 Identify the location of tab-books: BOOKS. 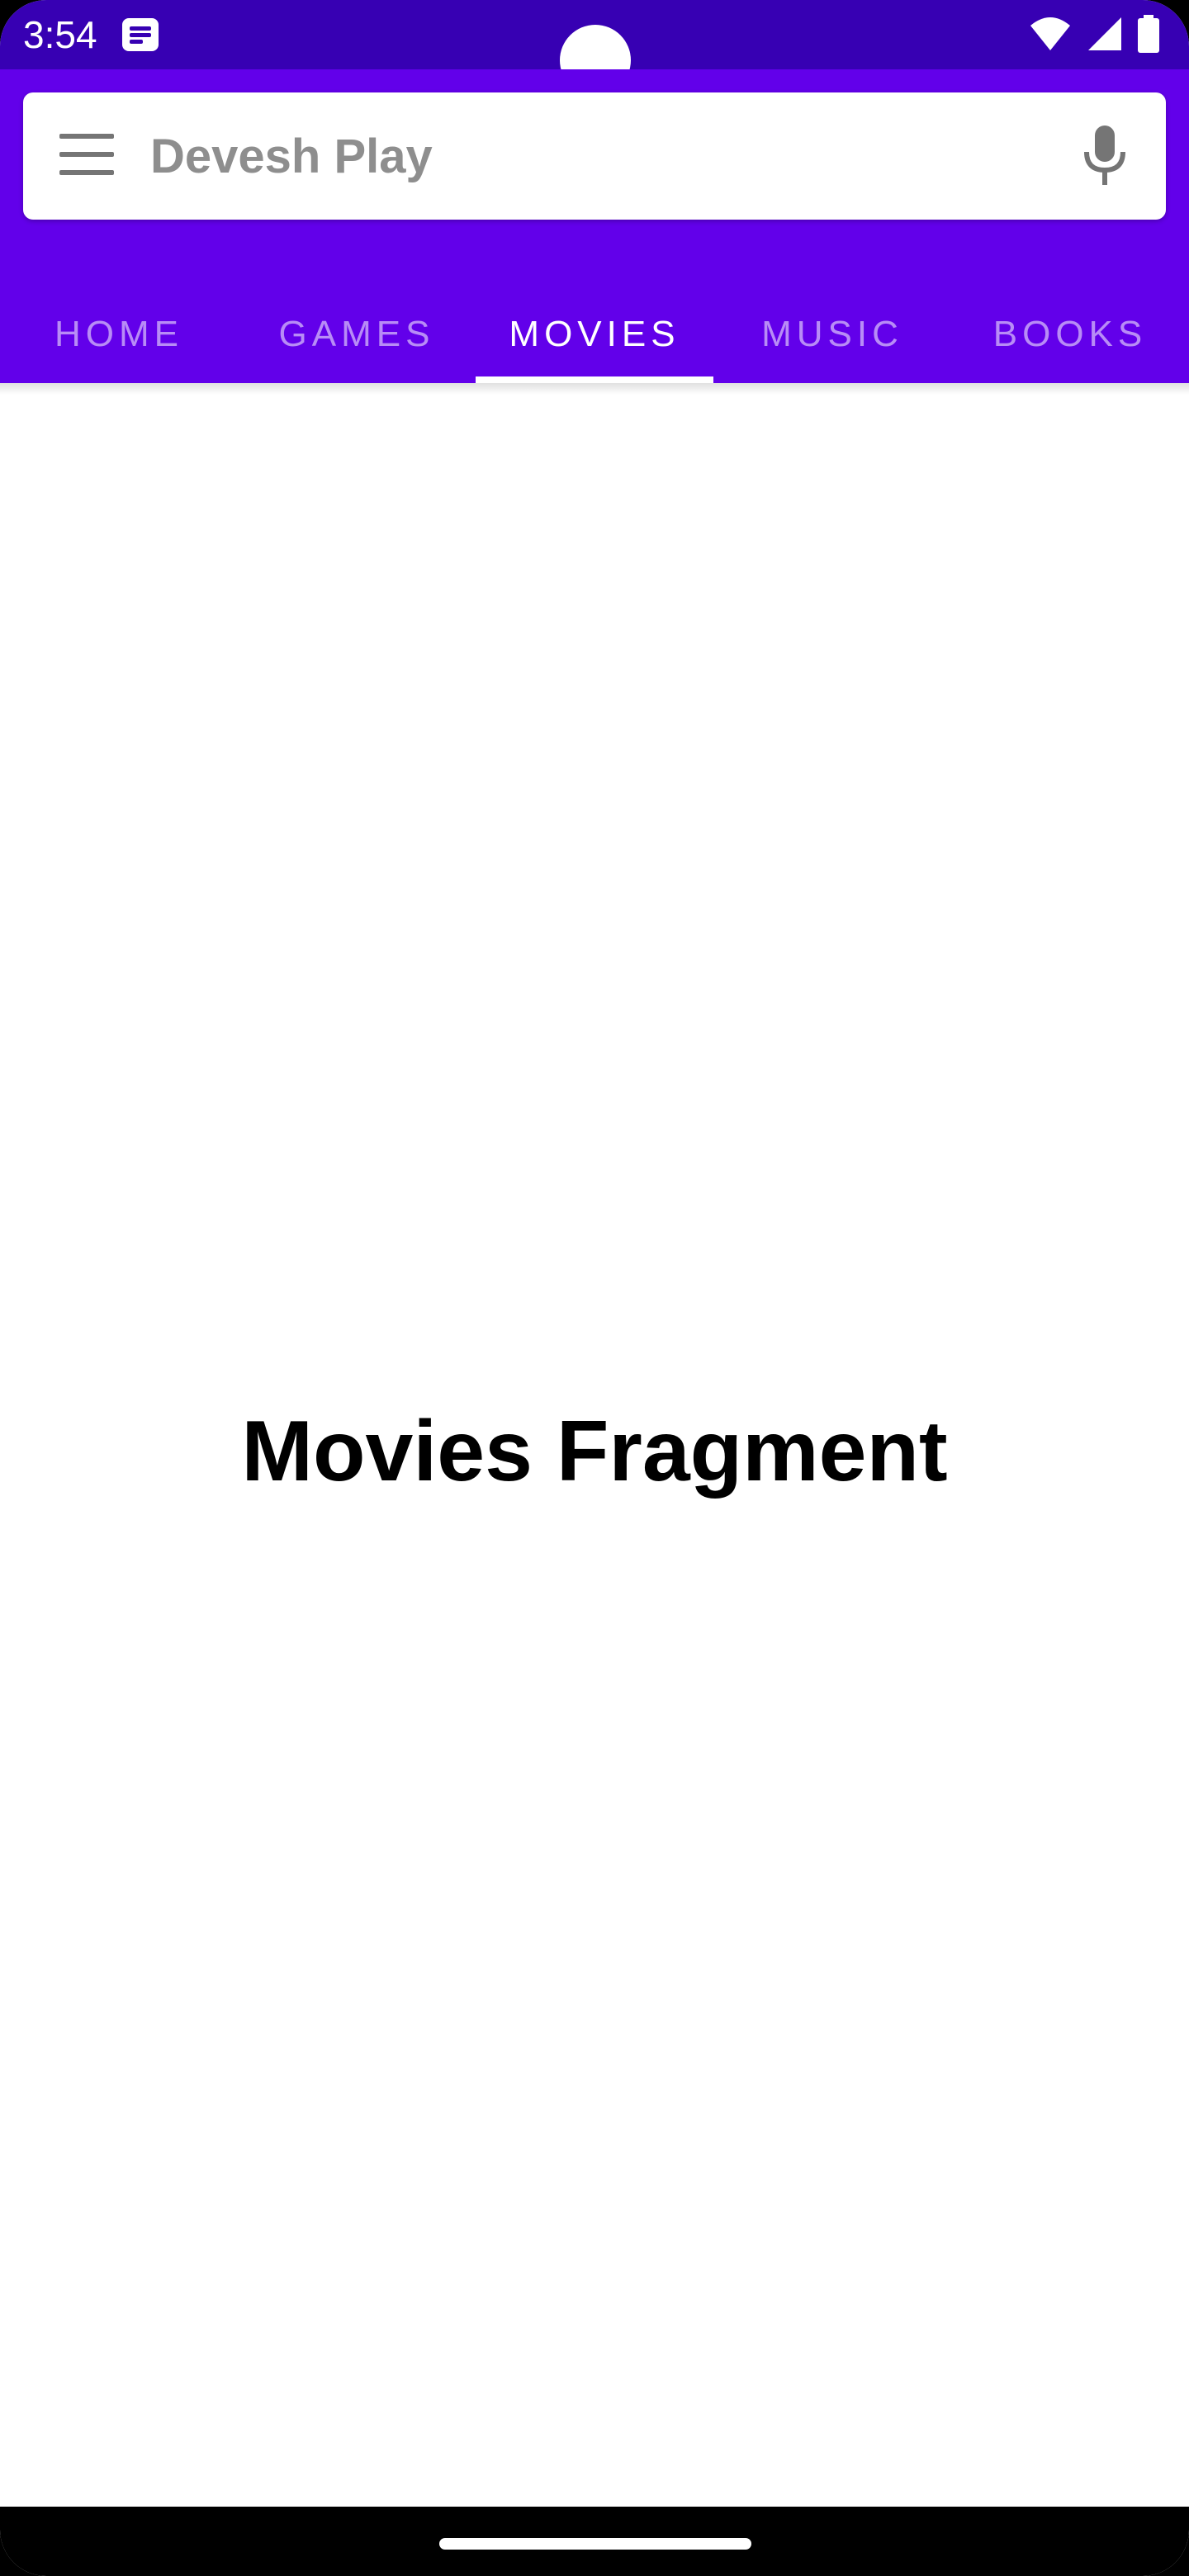
(1070, 334).